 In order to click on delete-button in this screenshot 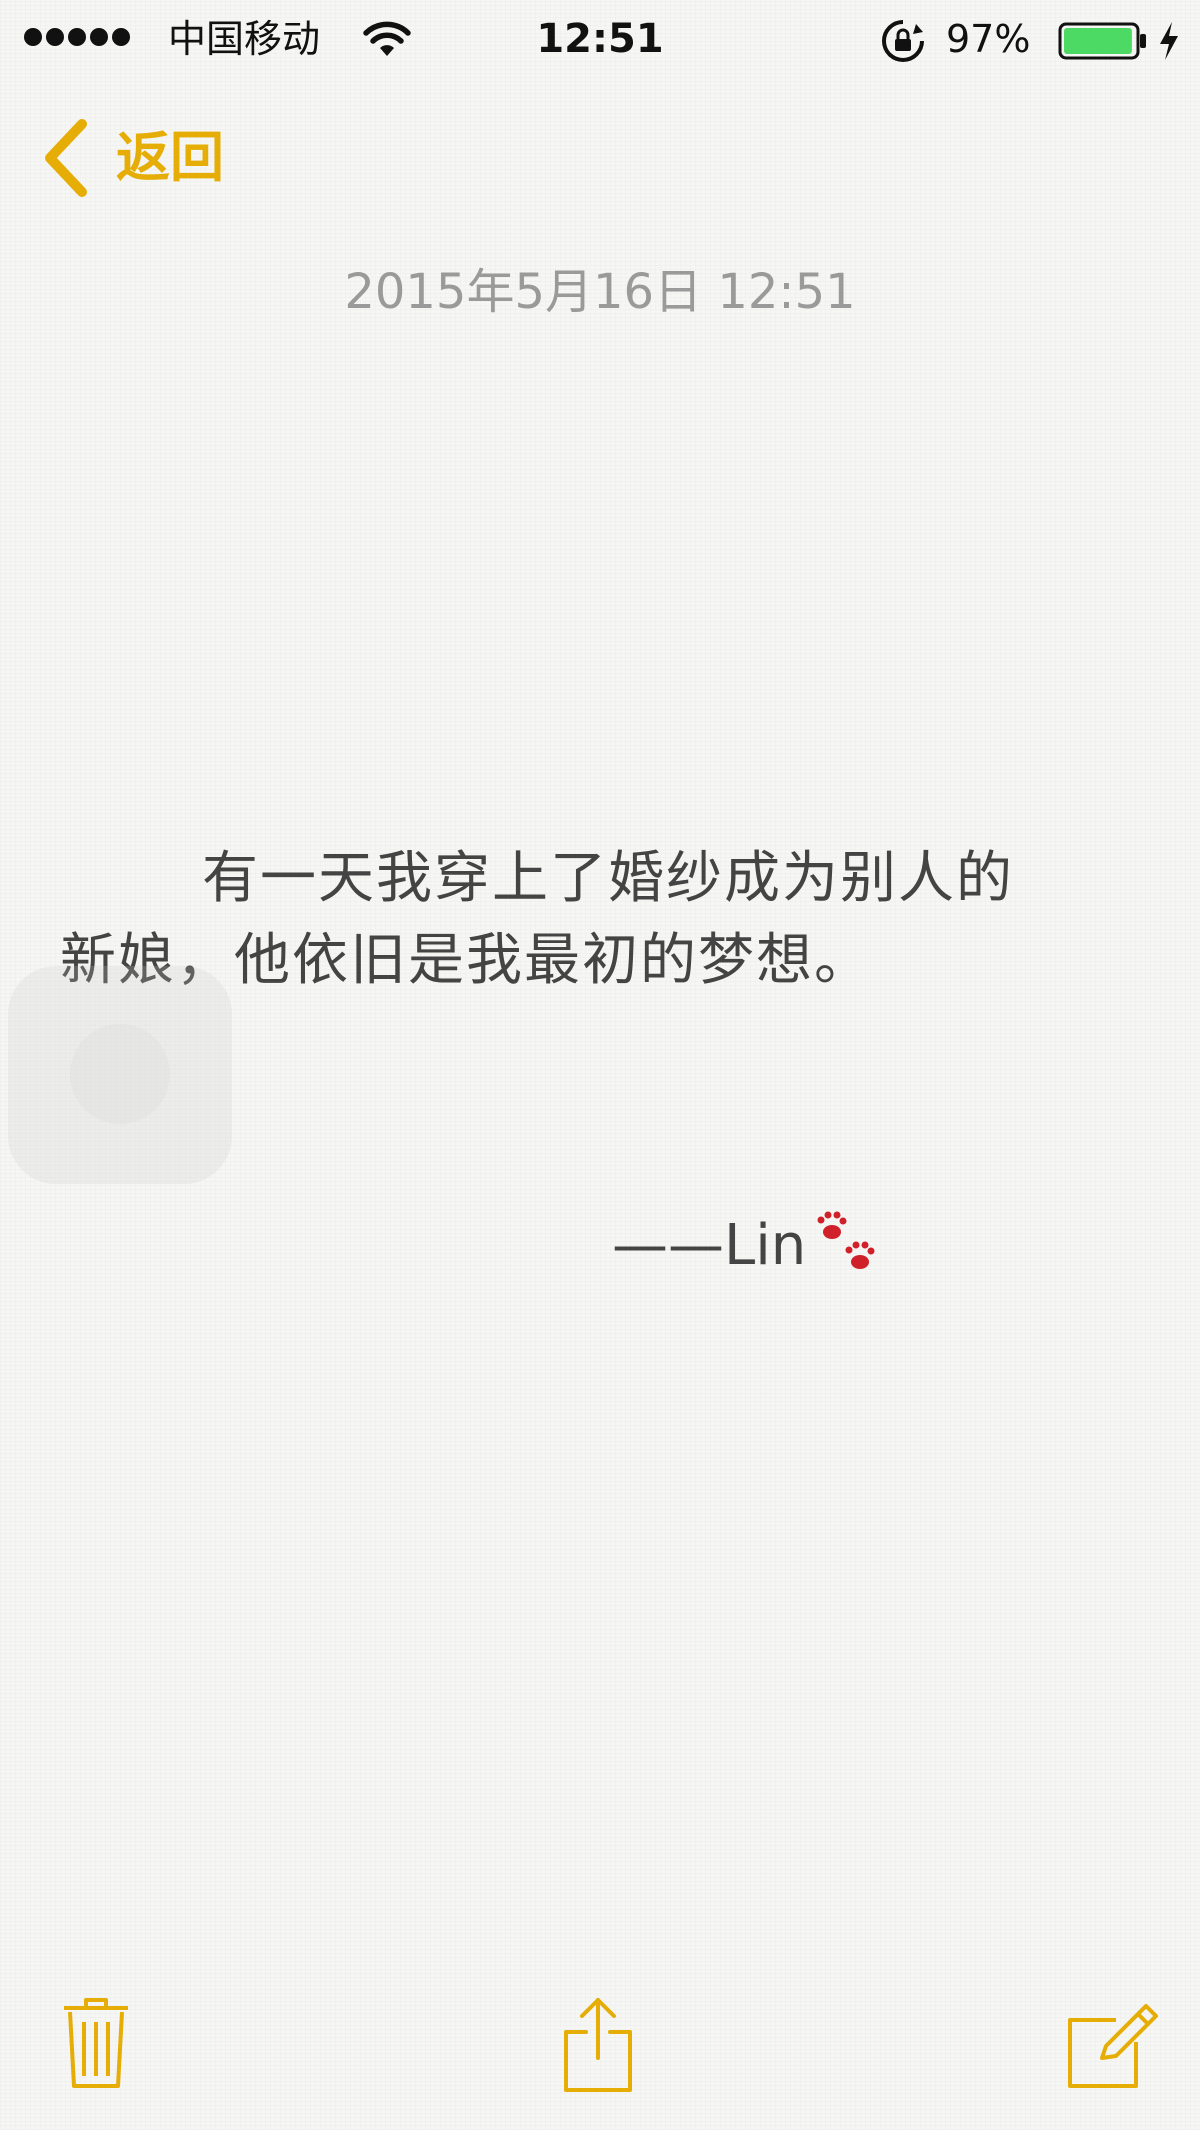, I will do `click(96, 2044)`.